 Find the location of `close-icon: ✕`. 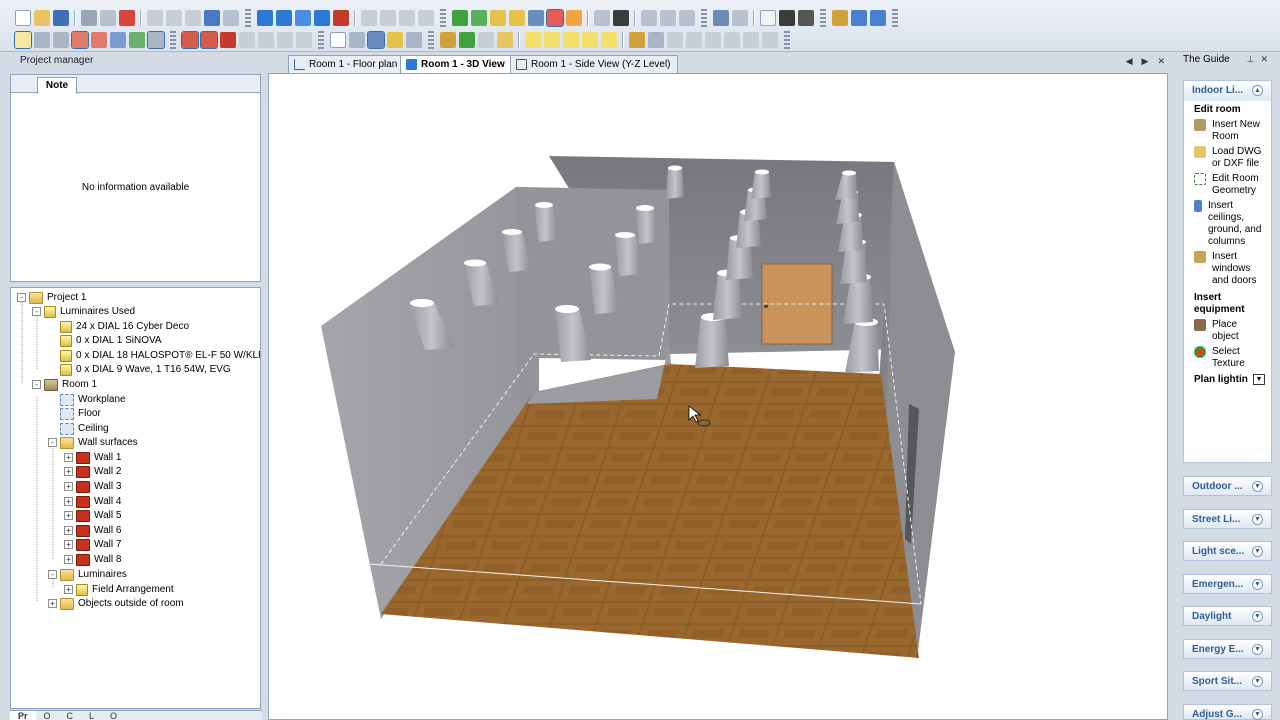

close-icon: ✕ is located at coordinates (1161, 61).